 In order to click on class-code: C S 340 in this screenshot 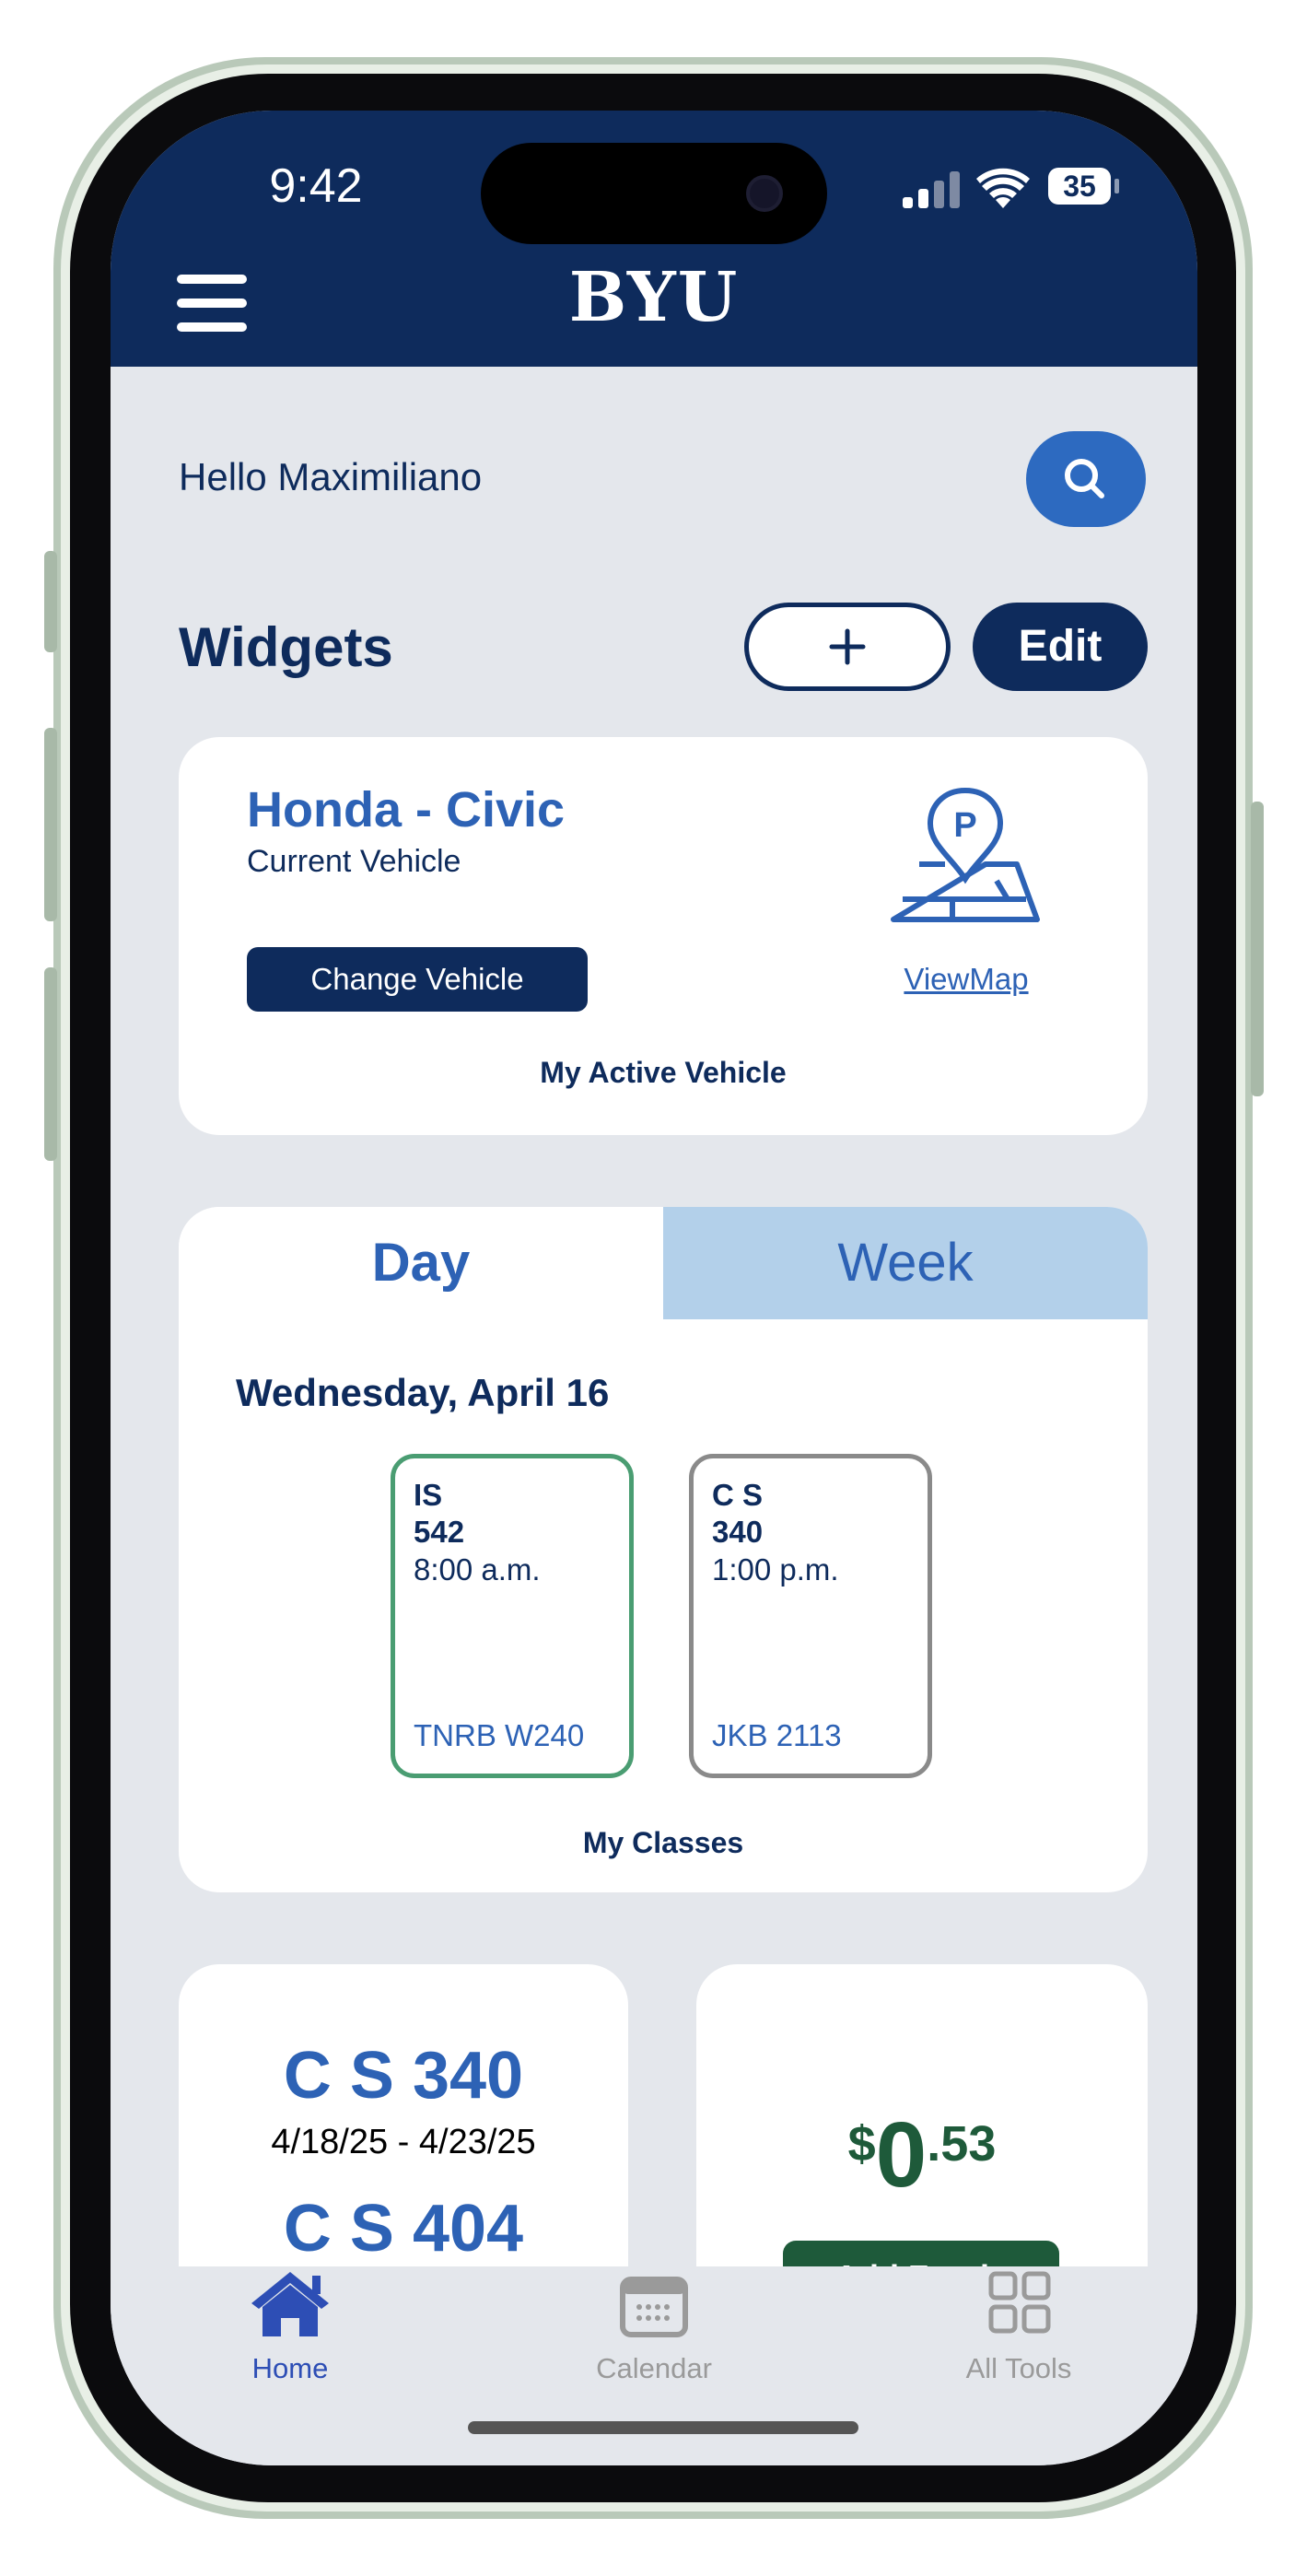, I will do `click(814, 1514)`.